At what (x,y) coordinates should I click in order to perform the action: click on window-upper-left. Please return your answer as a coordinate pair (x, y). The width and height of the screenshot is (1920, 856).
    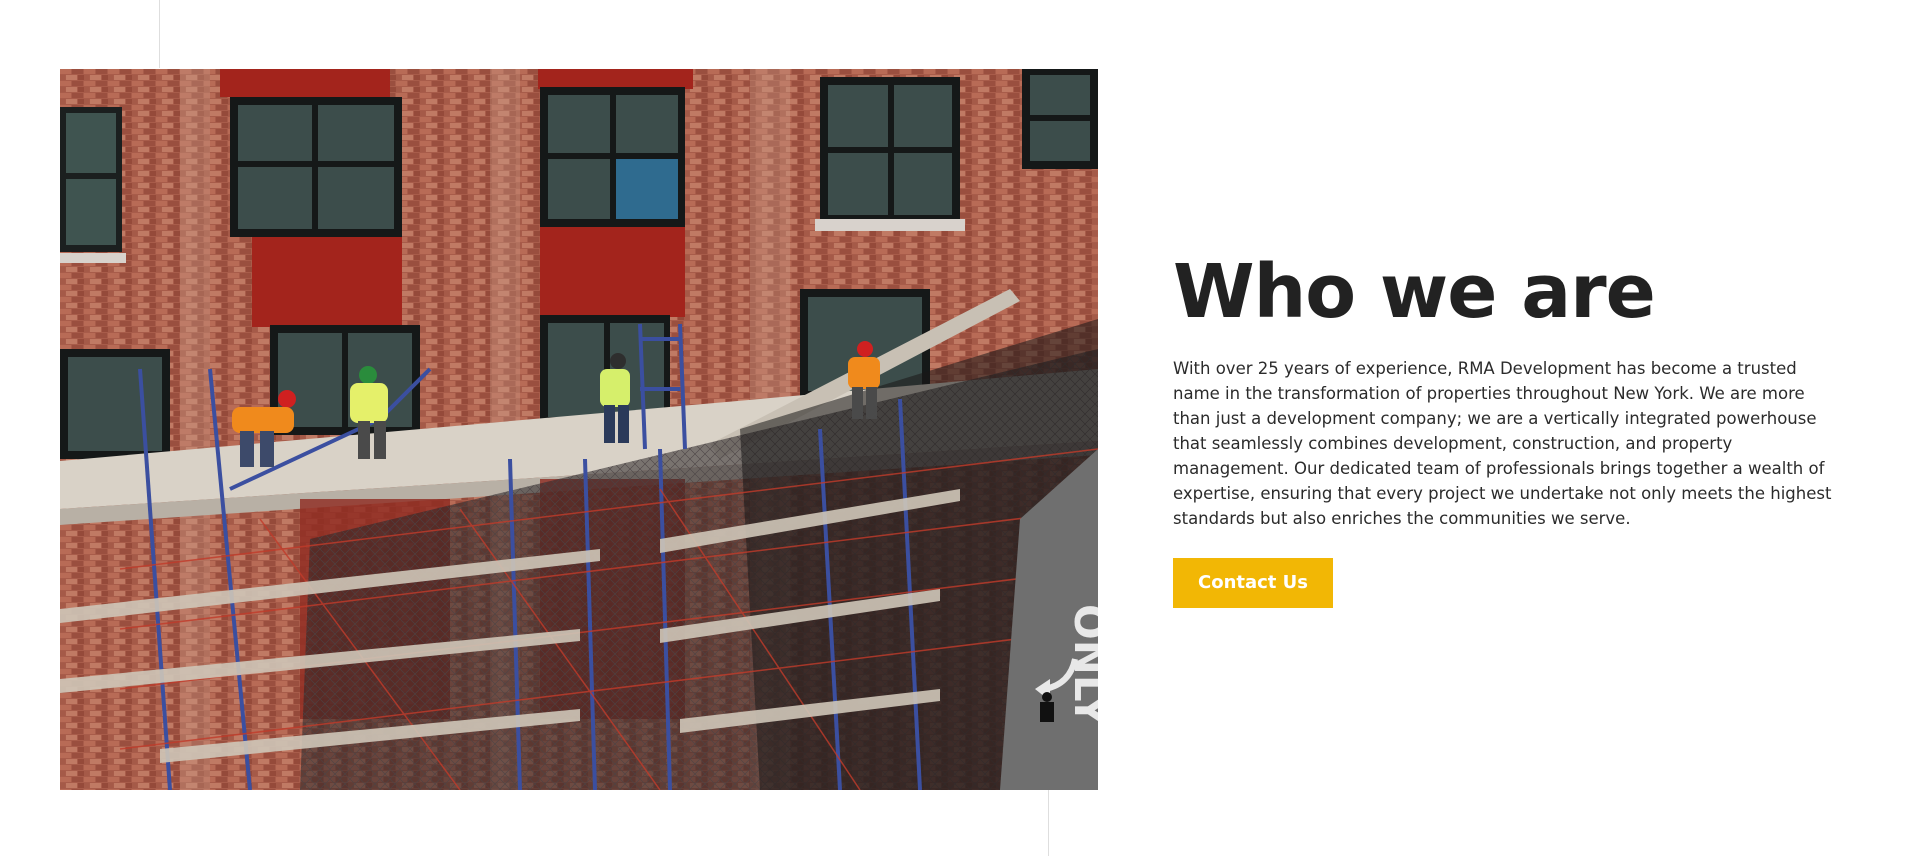
    Looking at the image, I should click on (91, 179).